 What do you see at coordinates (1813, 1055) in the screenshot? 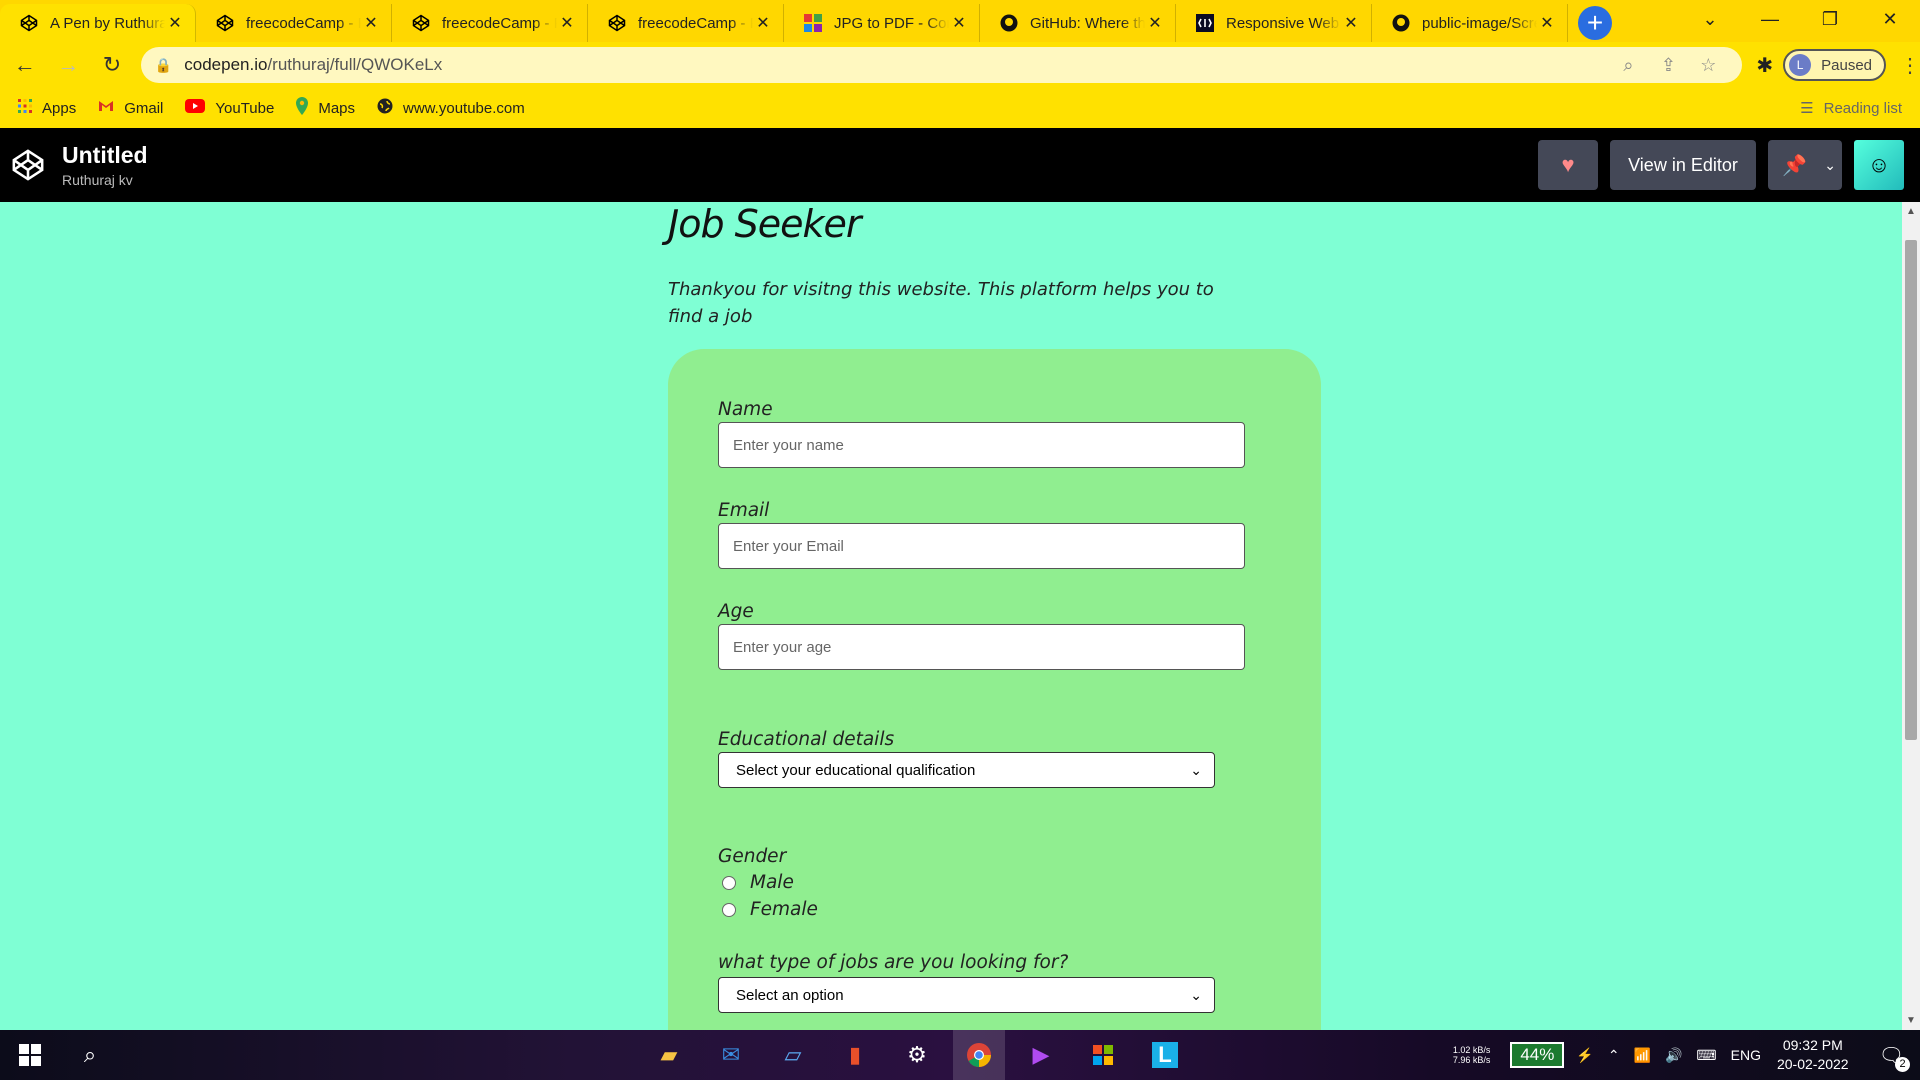
I see `clock: 09:32 PM 20-02-2022` at bounding box center [1813, 1055].